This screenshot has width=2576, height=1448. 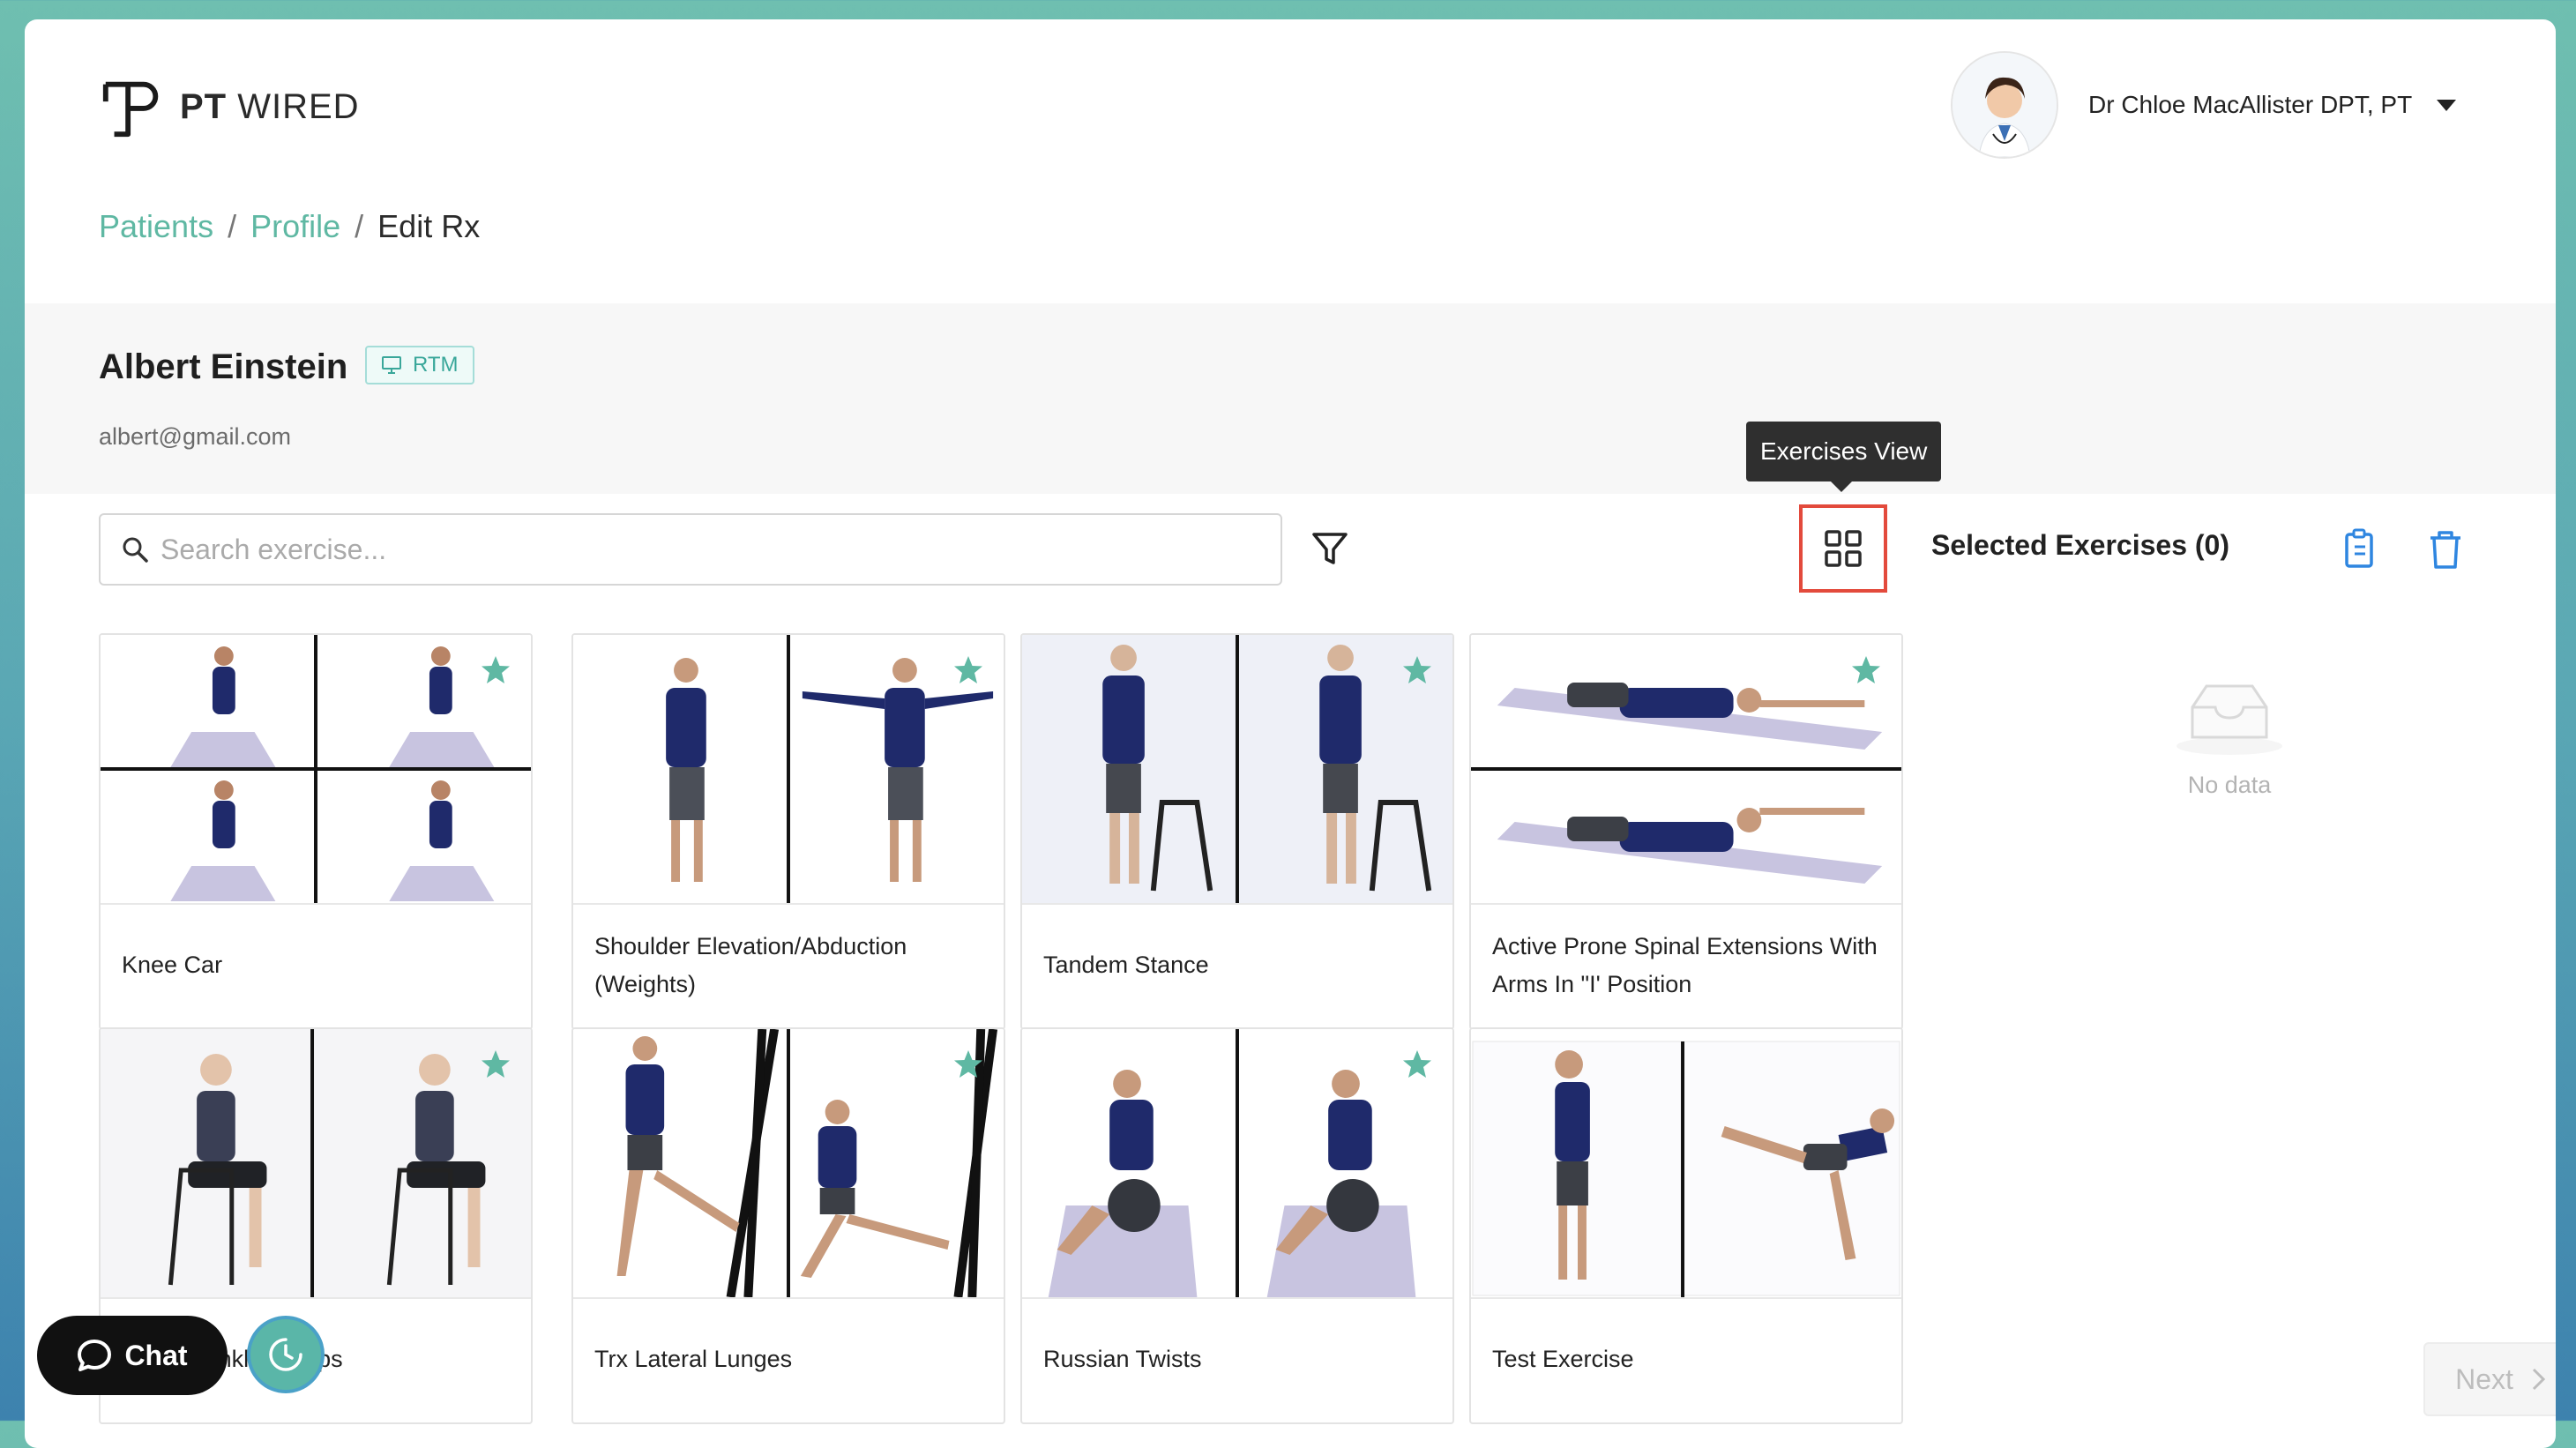 I want to click on exercise-card: Tandem Stance, so click(x=1237, y=831).